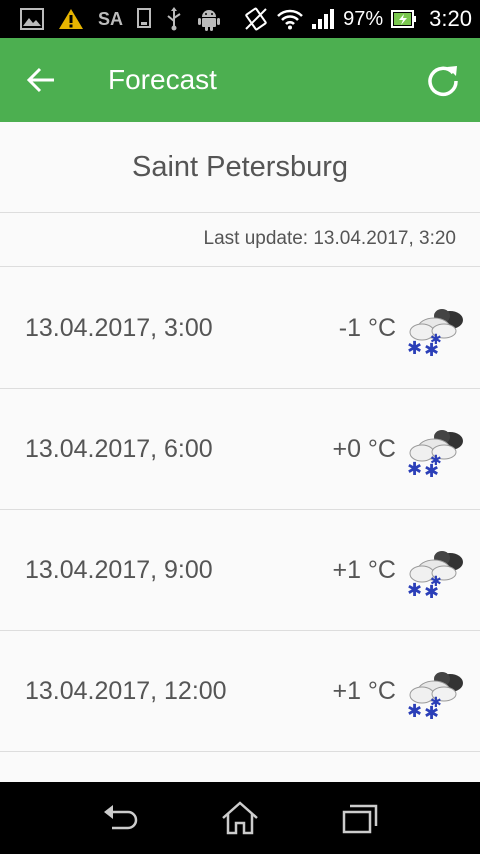 The image size is (480, 854). Describe the element at coordinates (240, 570) in the screenshot. I see `forecast-row: 13.04.2017, 9:00 +1 °C` at that location.